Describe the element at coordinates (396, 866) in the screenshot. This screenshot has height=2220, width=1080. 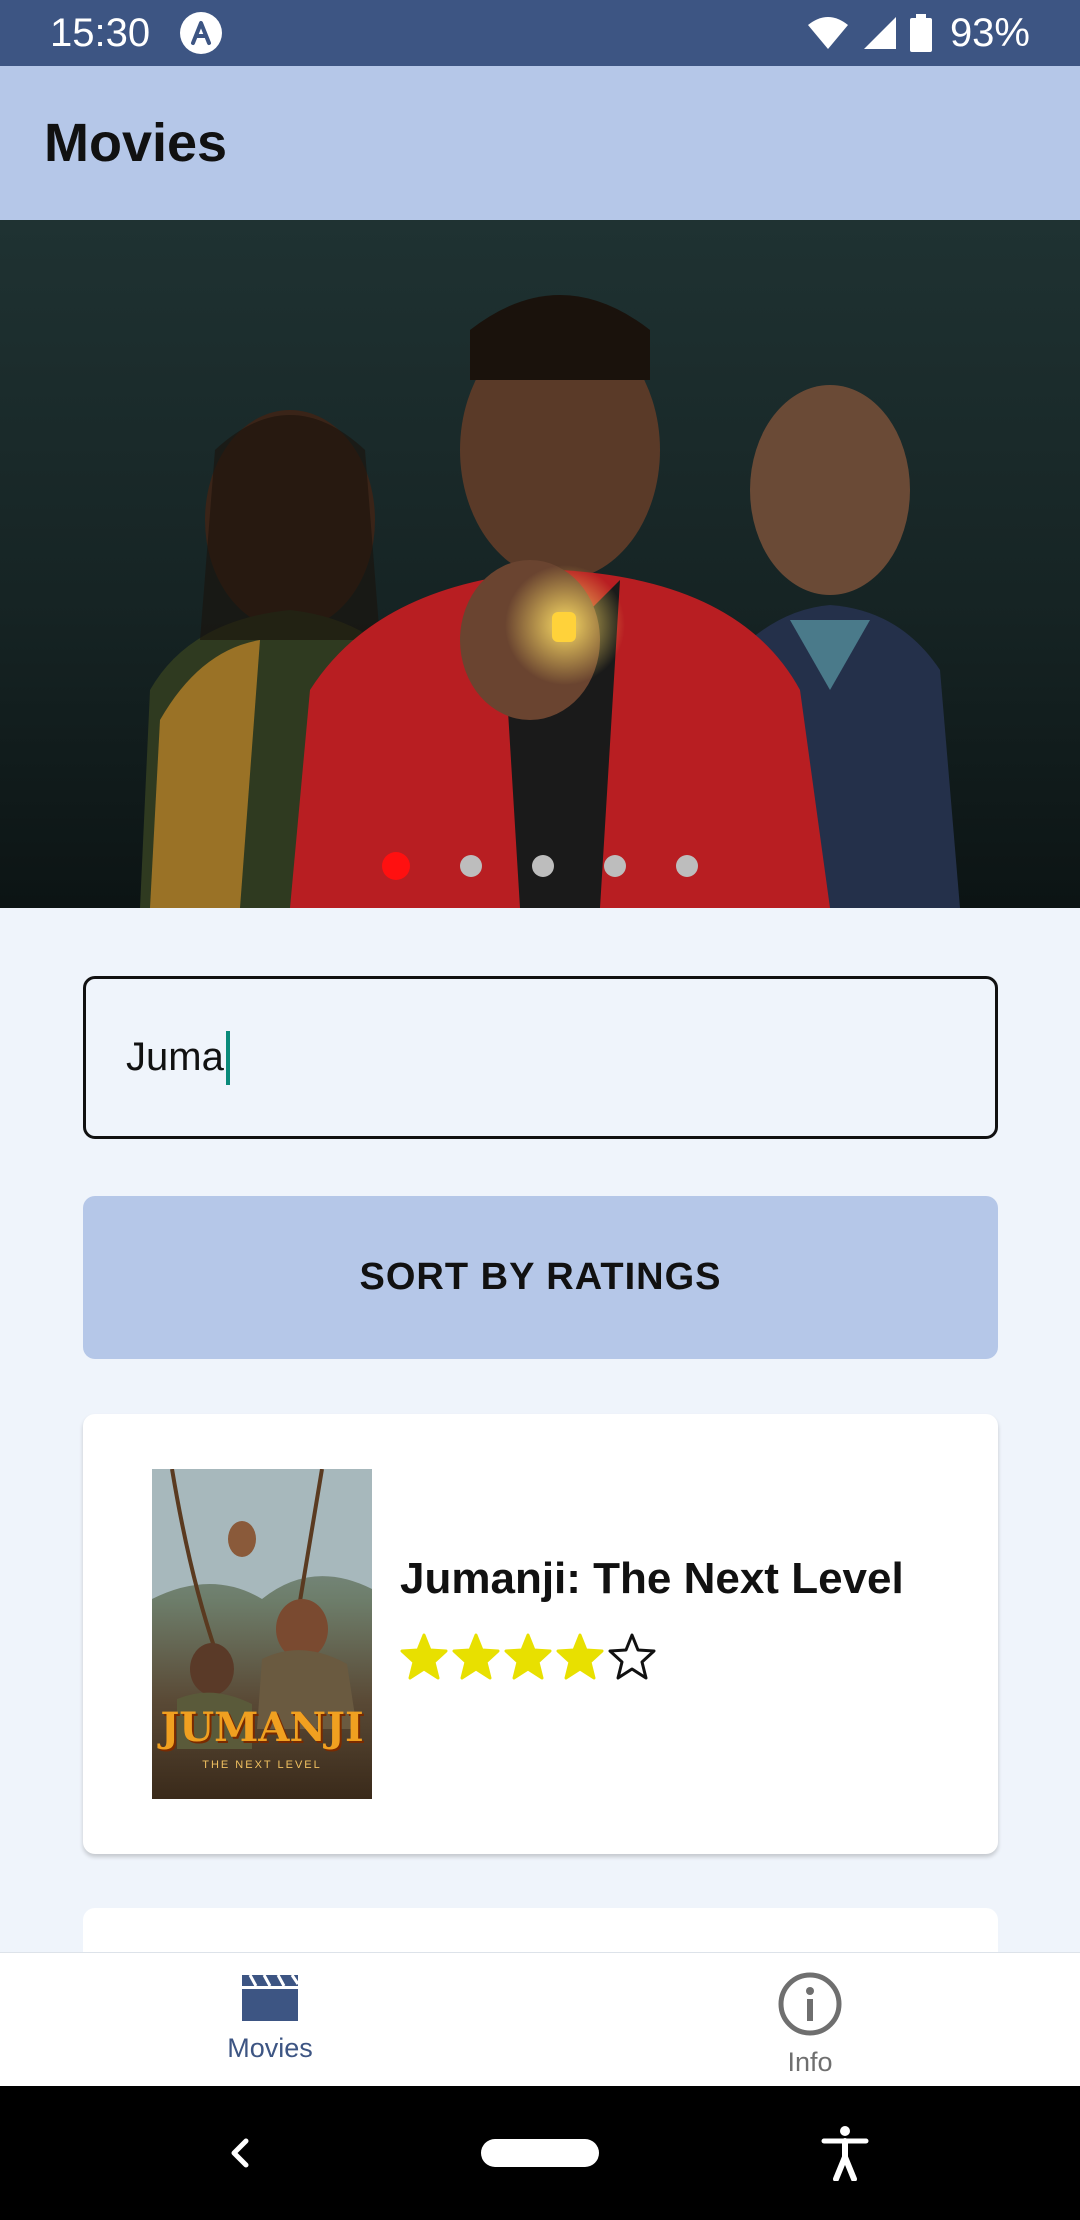
I see `carousel-dot-active` at that location.